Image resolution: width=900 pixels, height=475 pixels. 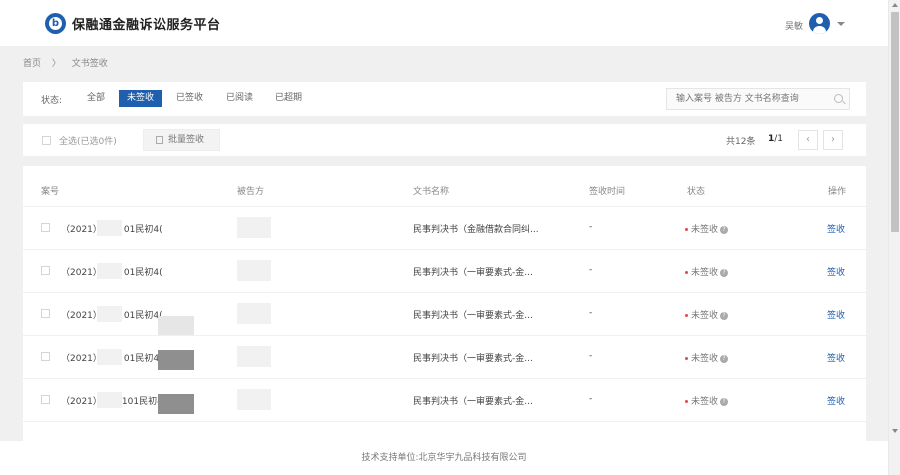 What do you see at coordinates (141, 98) in the screenshot?
I see `tab-unsigned: 未签收` at bounding box center [141, 98].